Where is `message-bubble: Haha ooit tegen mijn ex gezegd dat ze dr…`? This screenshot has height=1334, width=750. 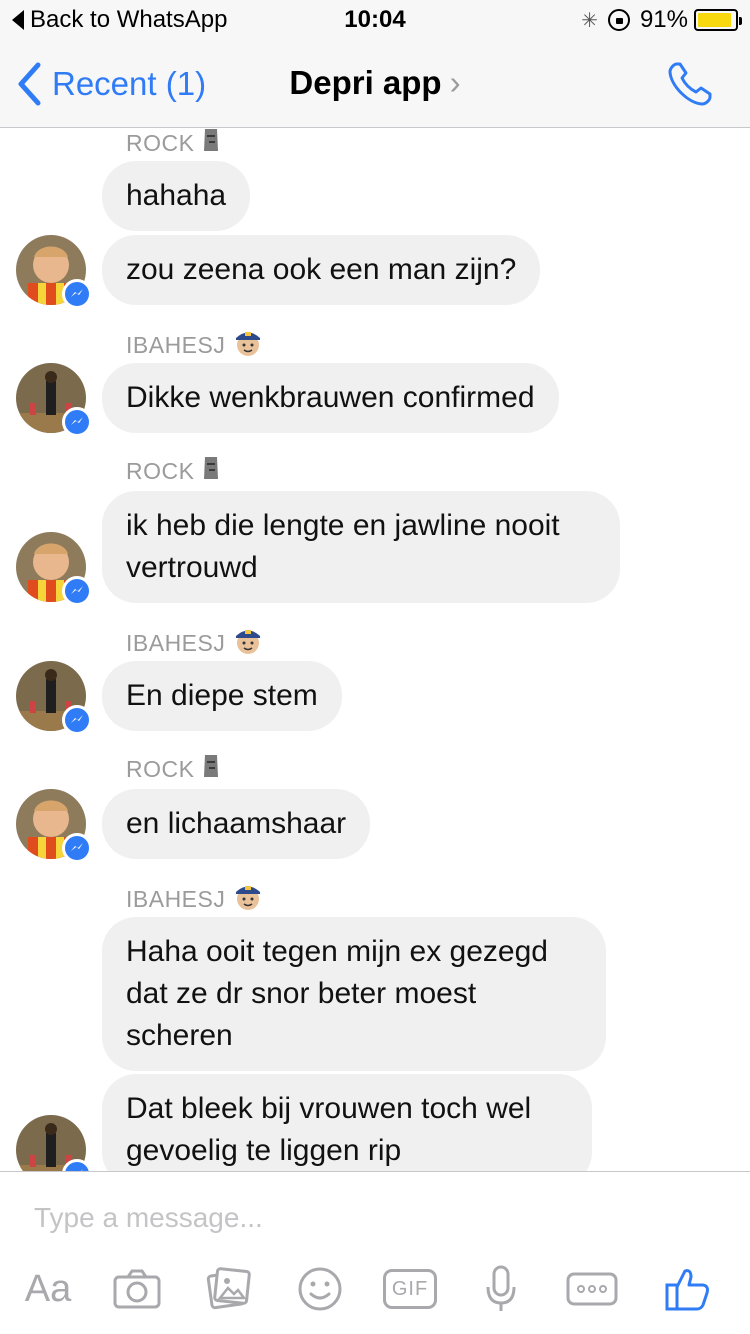
message-bubble: Haha ooit tegen mijn ex gezegd dat ze dr… is located at coordinates (354, 994).